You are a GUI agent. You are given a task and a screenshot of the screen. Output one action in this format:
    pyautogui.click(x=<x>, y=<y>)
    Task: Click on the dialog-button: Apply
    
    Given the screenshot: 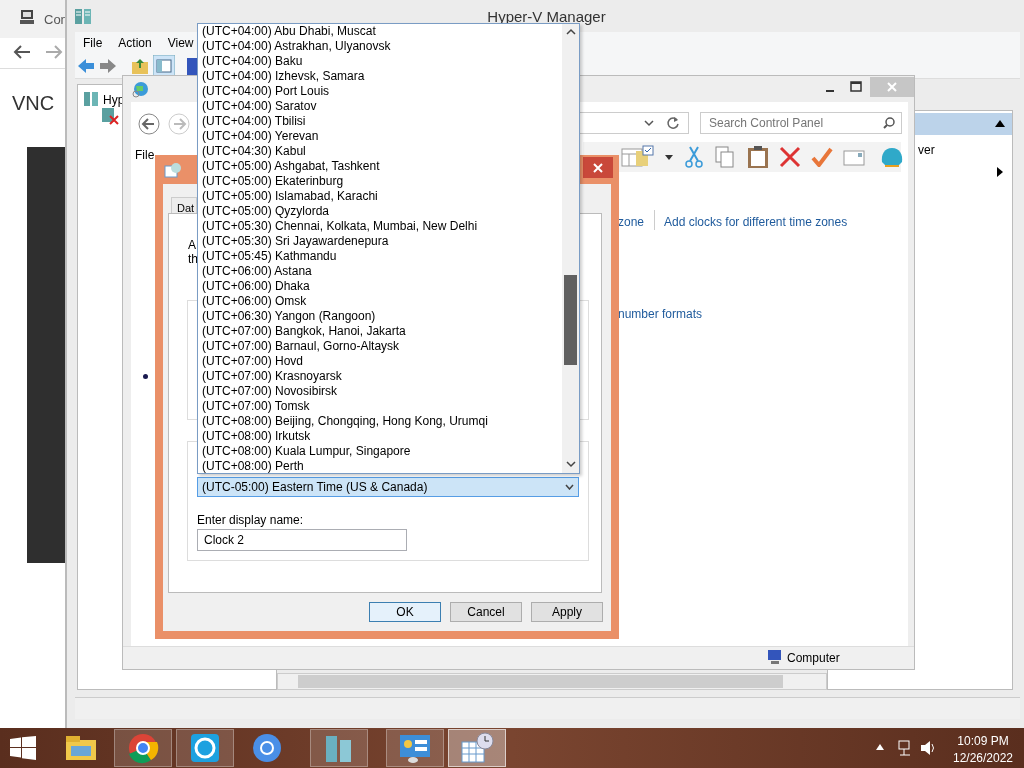 What is the action you would take?
    pyautogui.click(x=567, y=612)
    